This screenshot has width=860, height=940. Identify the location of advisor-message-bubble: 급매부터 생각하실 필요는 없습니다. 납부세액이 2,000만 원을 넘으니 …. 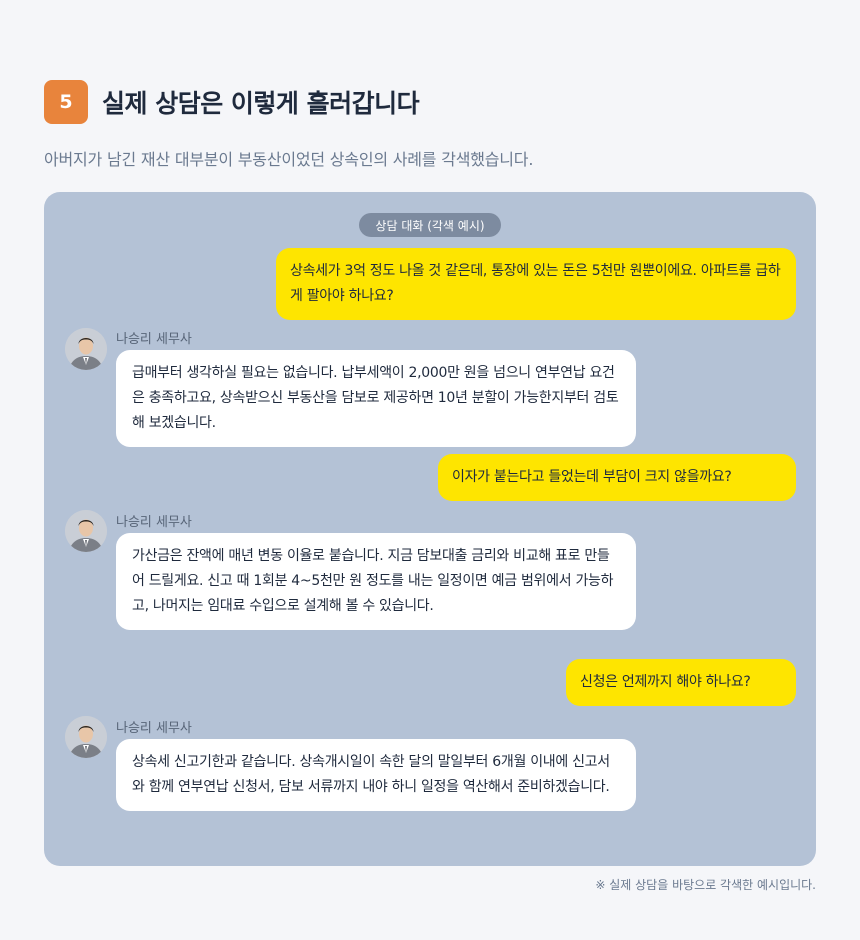
(376, 398).